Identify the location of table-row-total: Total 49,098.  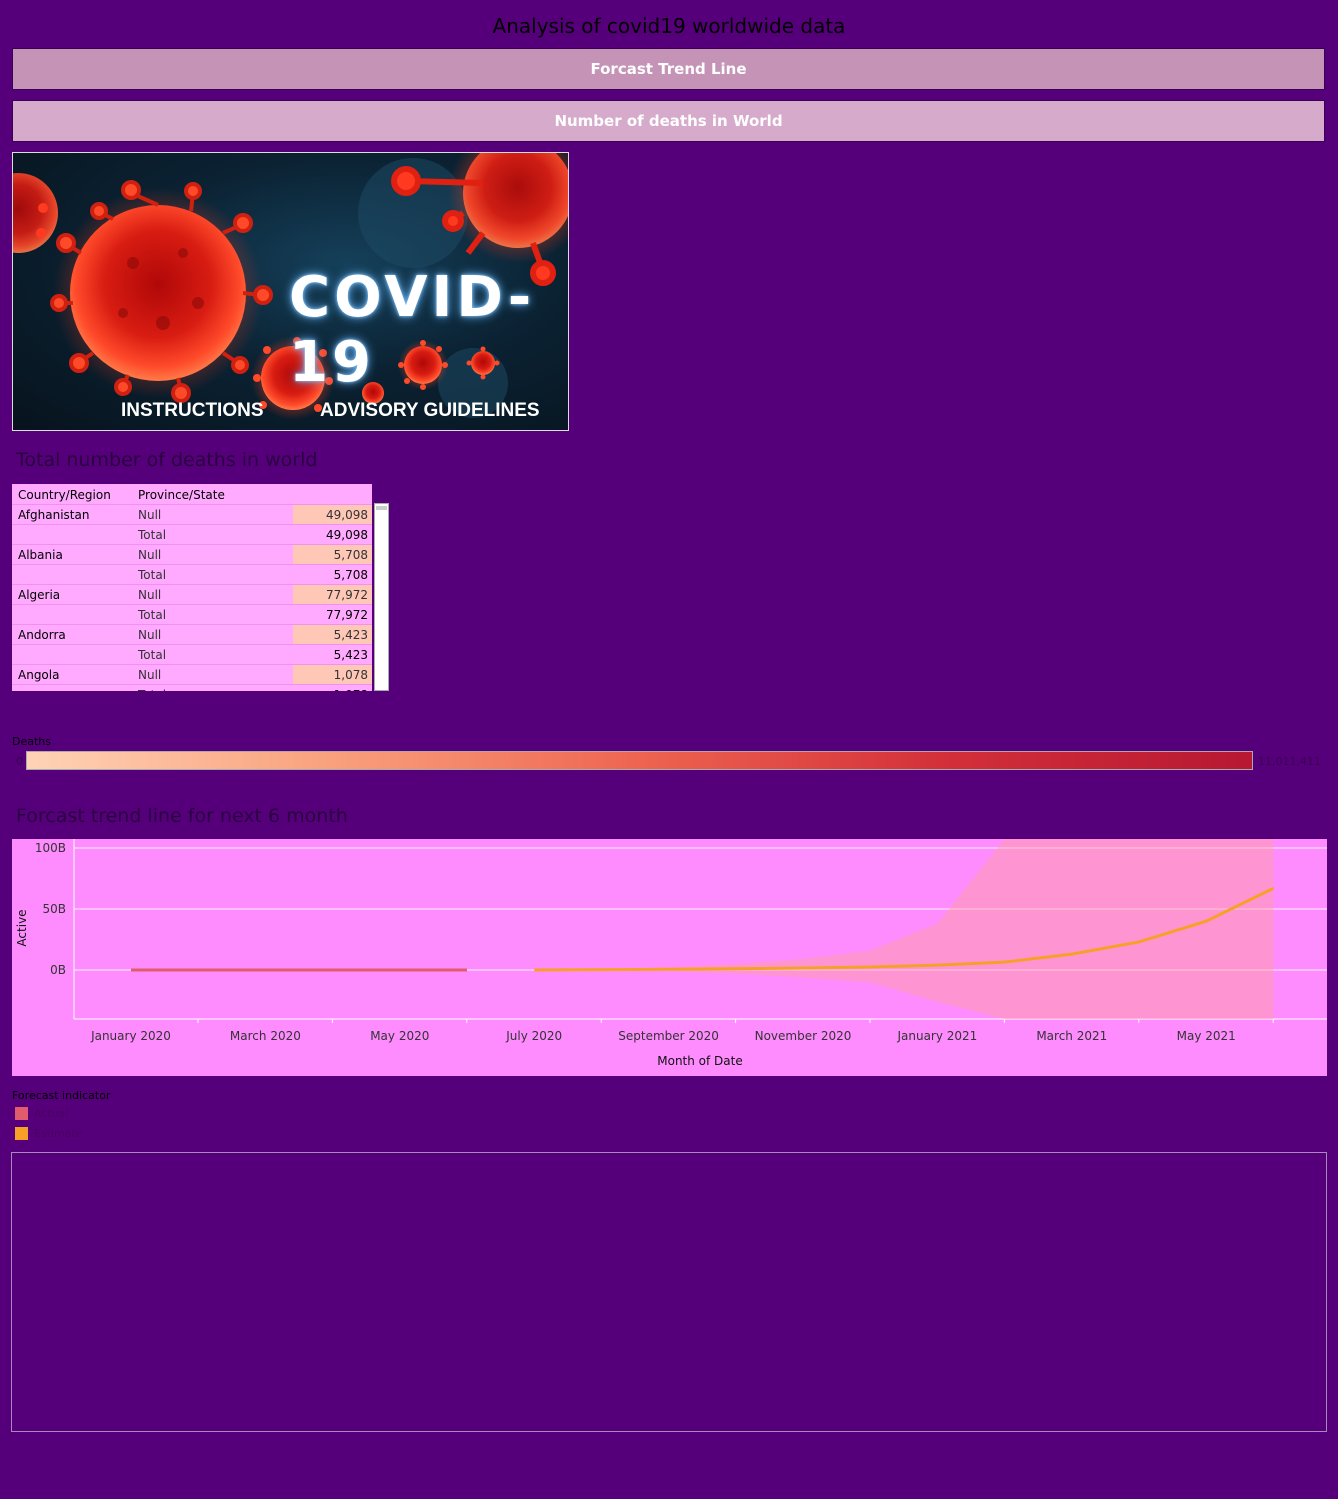
(192, 534).